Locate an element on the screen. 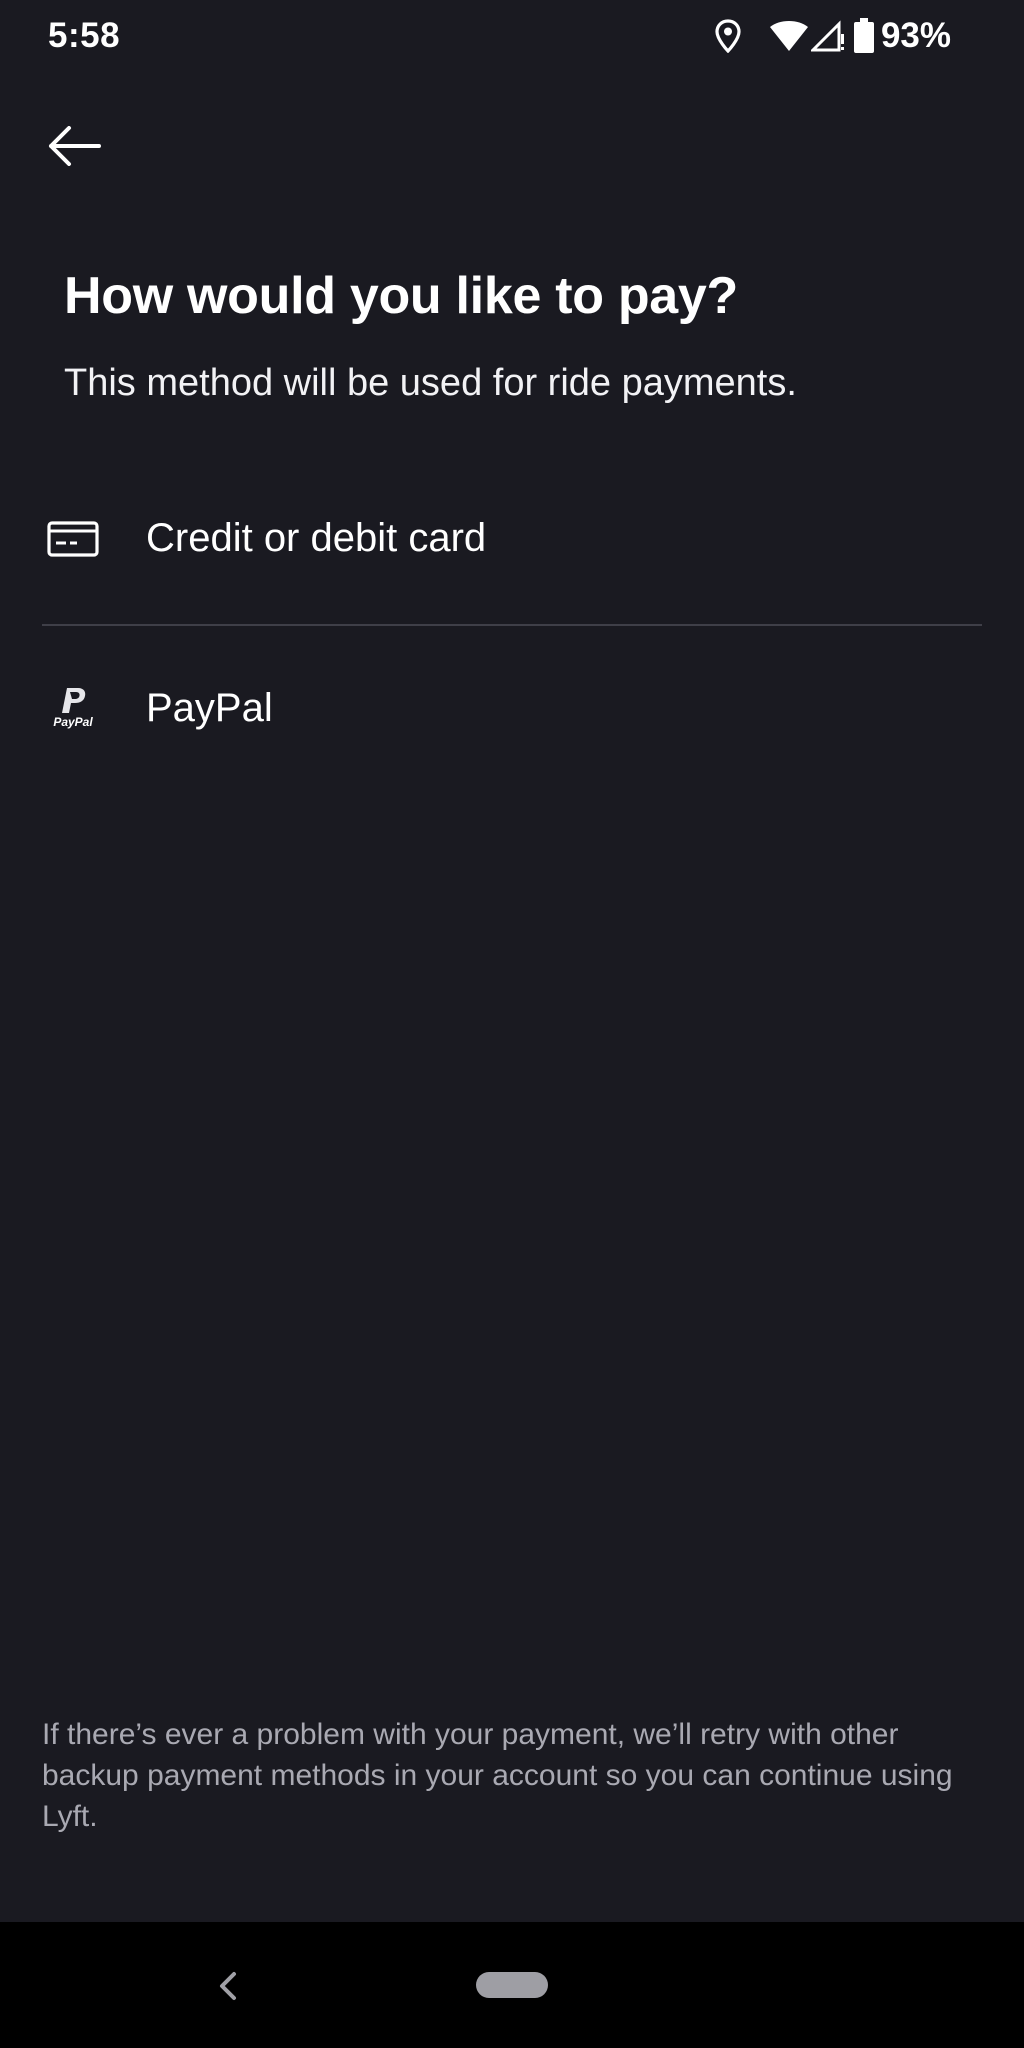  paypal-icon: PayPal is located at coordinates (73, 707).